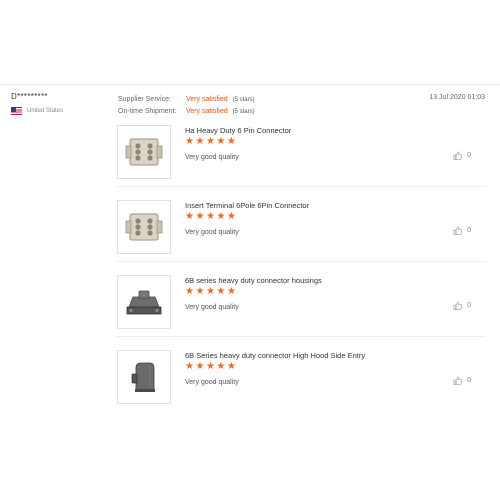 The image size is (500, 500). What do you see at coordinates (29, 96) in the screenshot?
I see `reviewer-name: D*********` at bounding box center [29, 96].